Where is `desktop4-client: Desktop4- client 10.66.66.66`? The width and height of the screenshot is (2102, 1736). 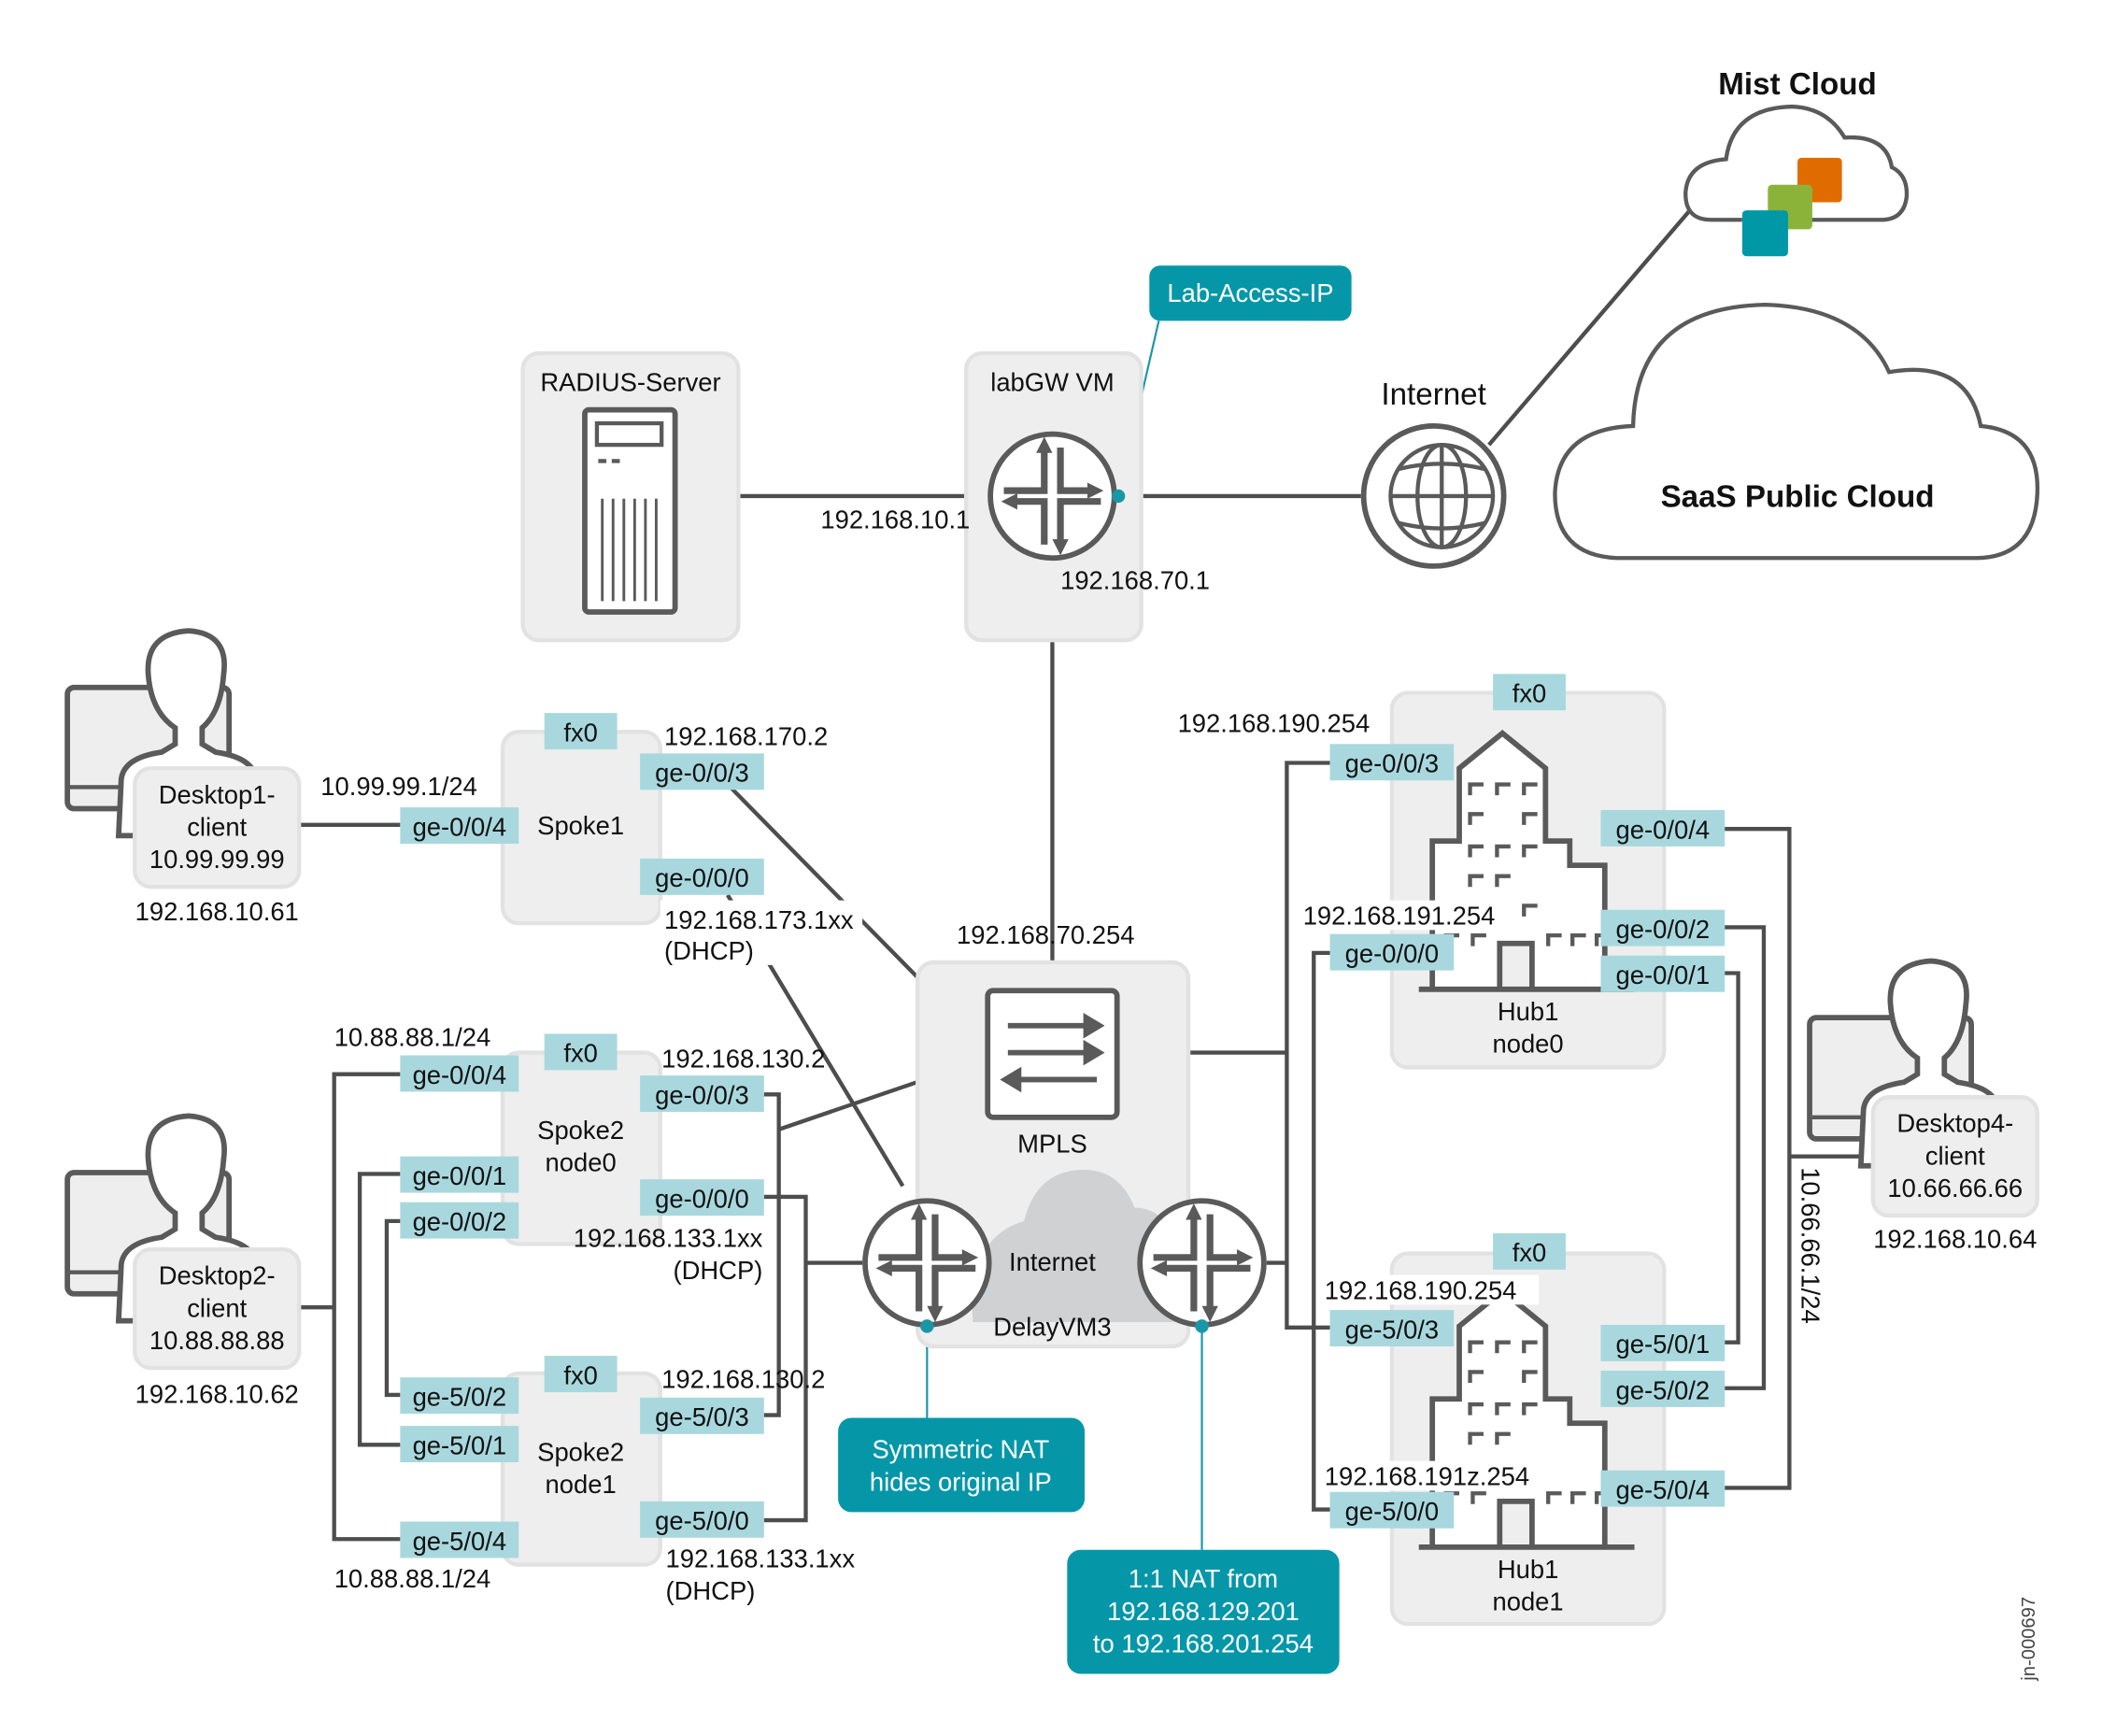
desktop4-client: Desktop4- client 10.66.66.66 is located at coordinates (1925, 1089).